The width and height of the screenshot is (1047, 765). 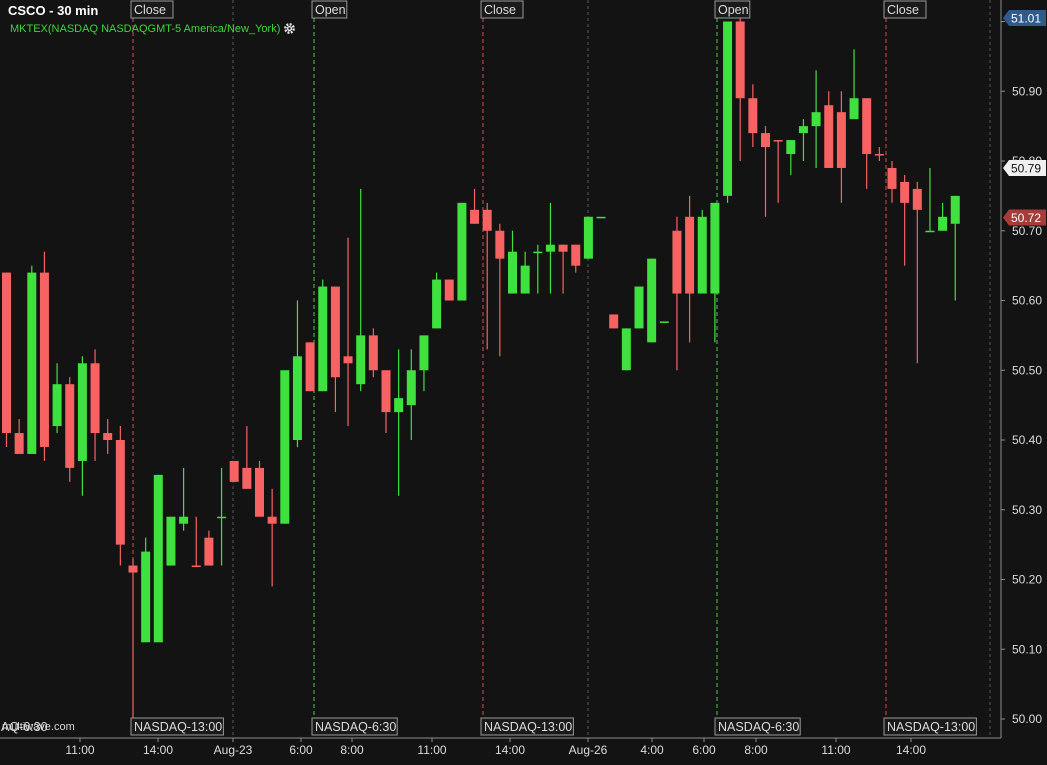 What do you see at coordinates (1027, 440) in the screenshot?
I see `y-tick-label: 50.40` at bounding box center [1027, 440].